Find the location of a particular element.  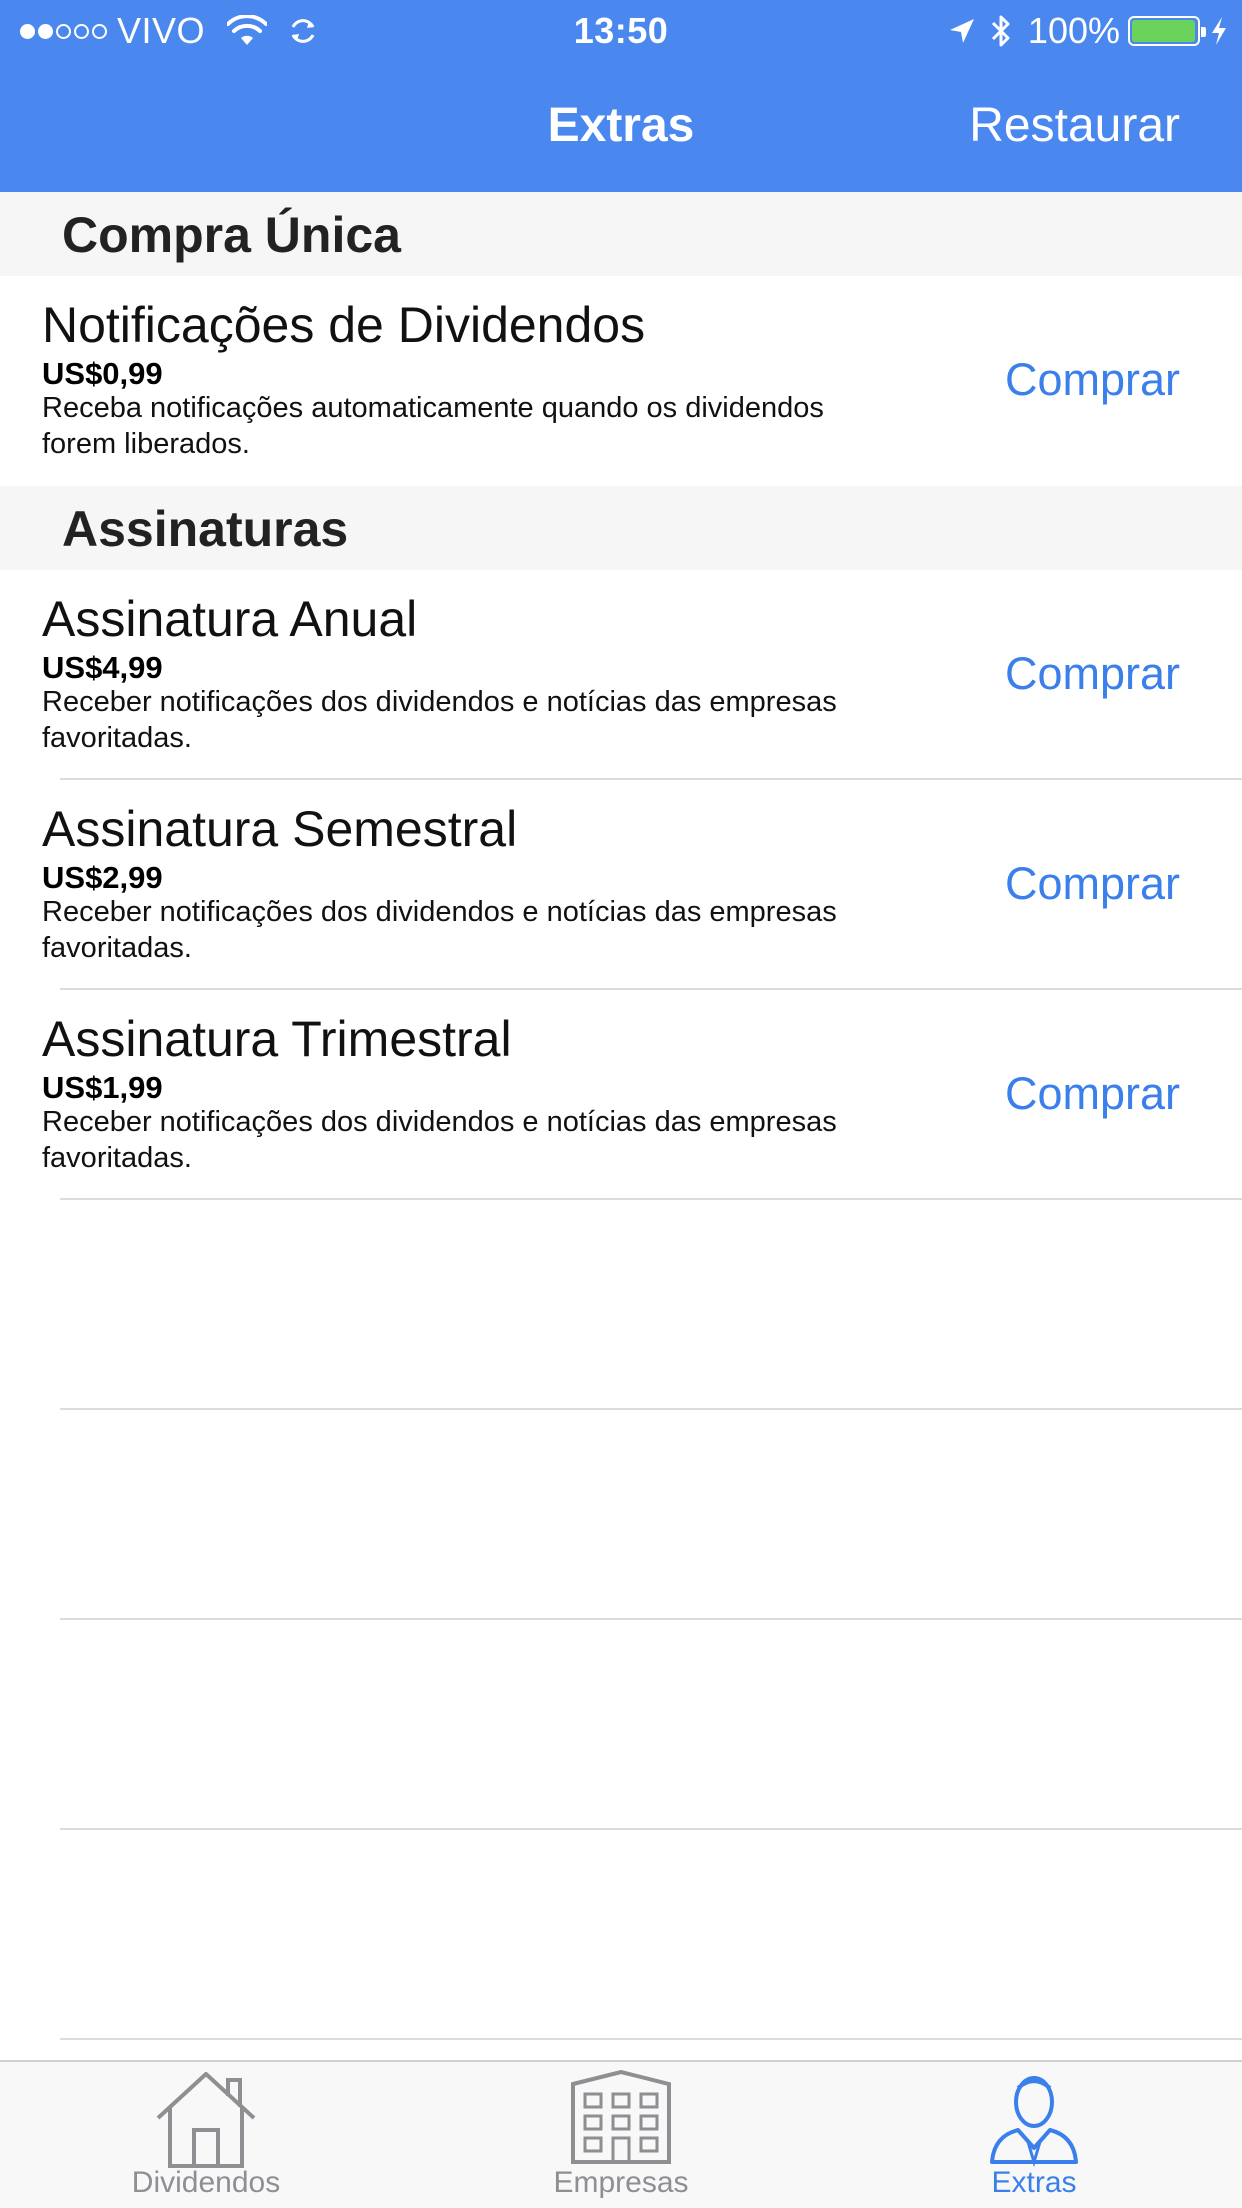

battery-tip is located at coordinates (1203, 32).